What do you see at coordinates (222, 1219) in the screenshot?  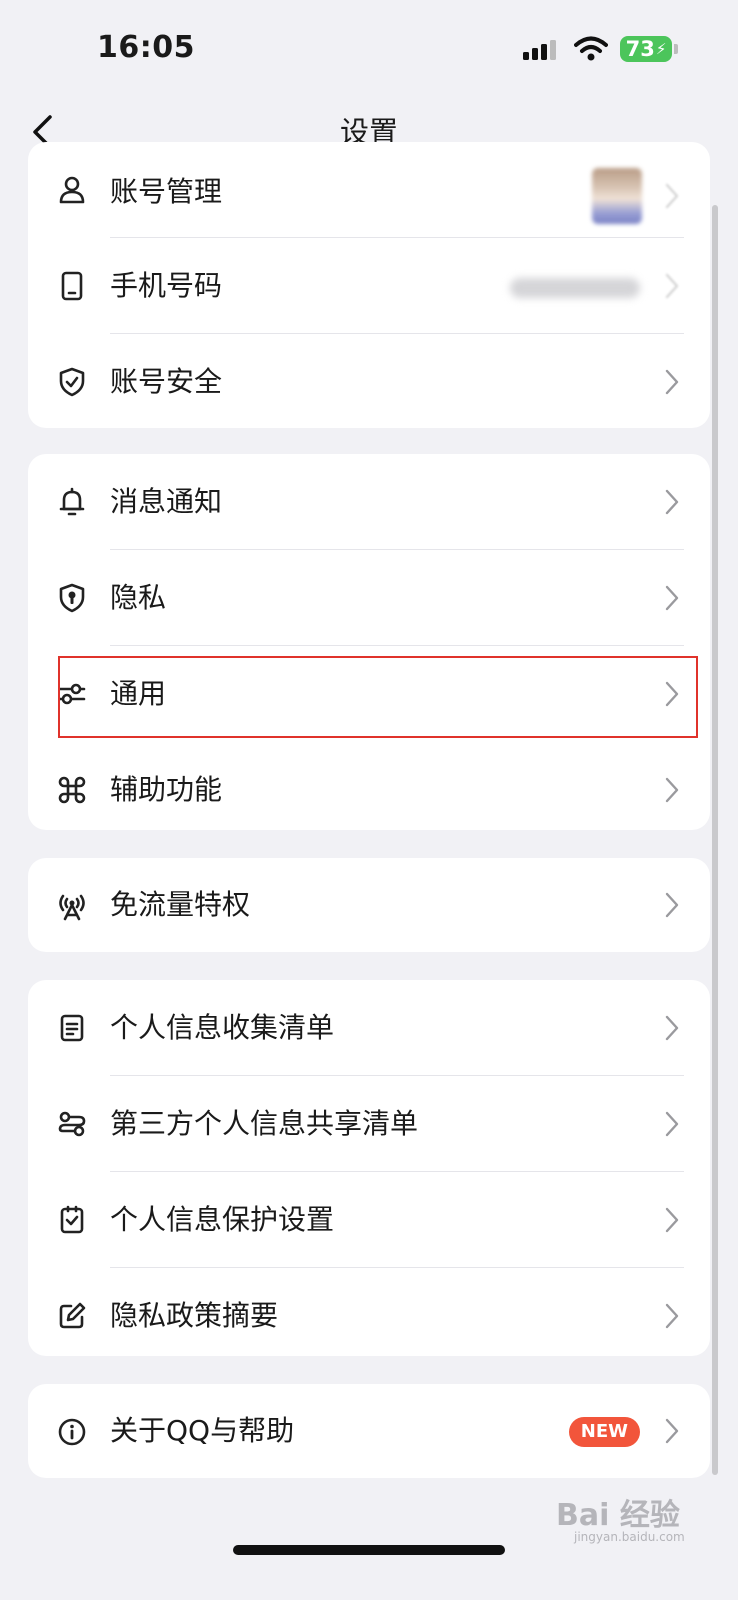 I see `settings-row-label: 个人信息保护设置` at bounding box center [222, 1219].